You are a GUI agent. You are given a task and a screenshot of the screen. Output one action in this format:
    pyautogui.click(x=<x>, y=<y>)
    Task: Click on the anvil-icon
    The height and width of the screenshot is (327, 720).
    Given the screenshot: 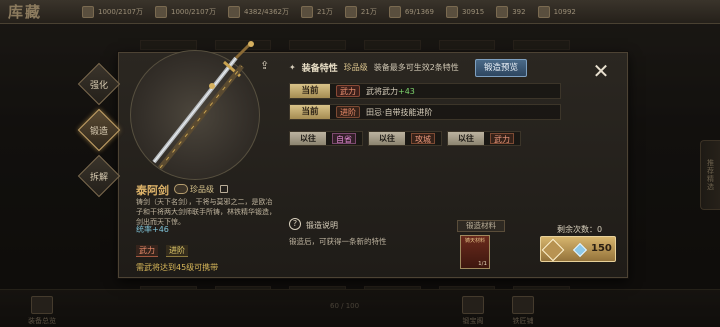 What is the action you would take?
    pyautogui.click(x=553, y=250)
    